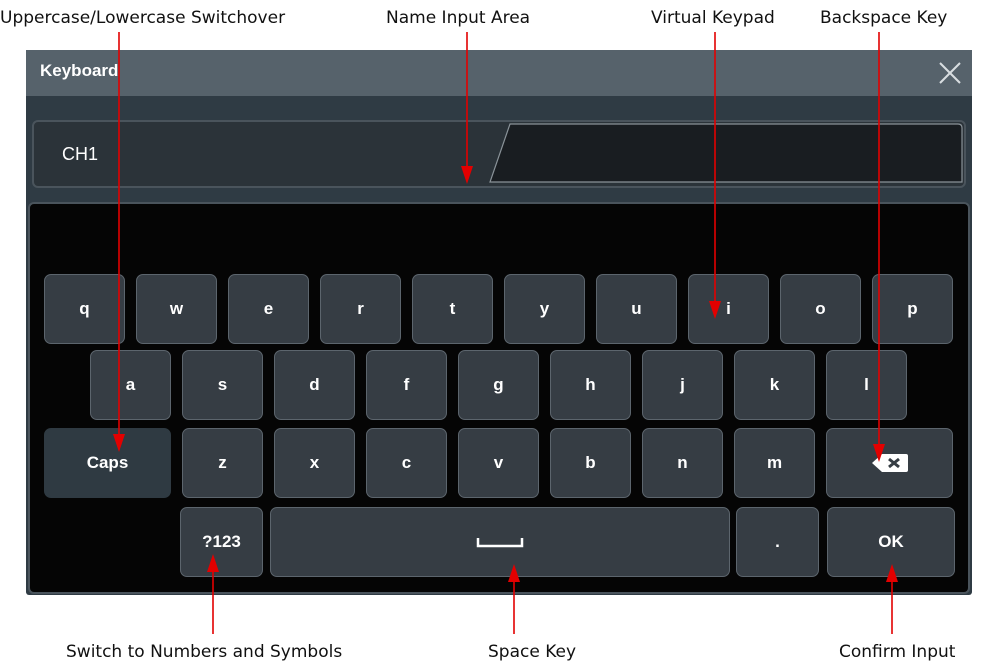  Describe the element at coordinates (544, 309) in the screenshot. I see `key-y: y` at that location.